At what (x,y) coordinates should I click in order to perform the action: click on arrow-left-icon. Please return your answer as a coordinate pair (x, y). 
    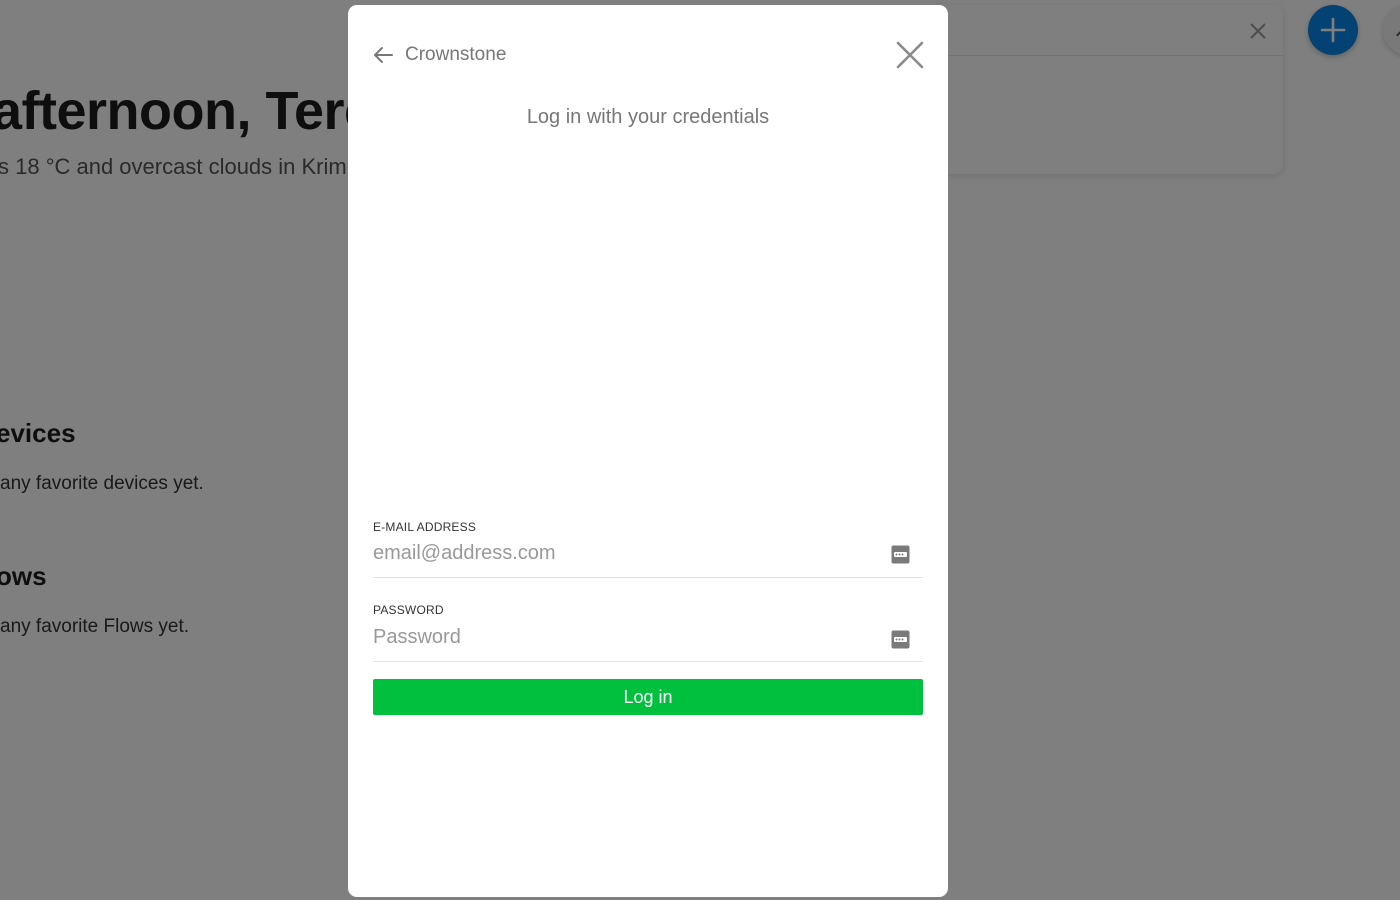
    Looking at the image, I should click on (383, 55).